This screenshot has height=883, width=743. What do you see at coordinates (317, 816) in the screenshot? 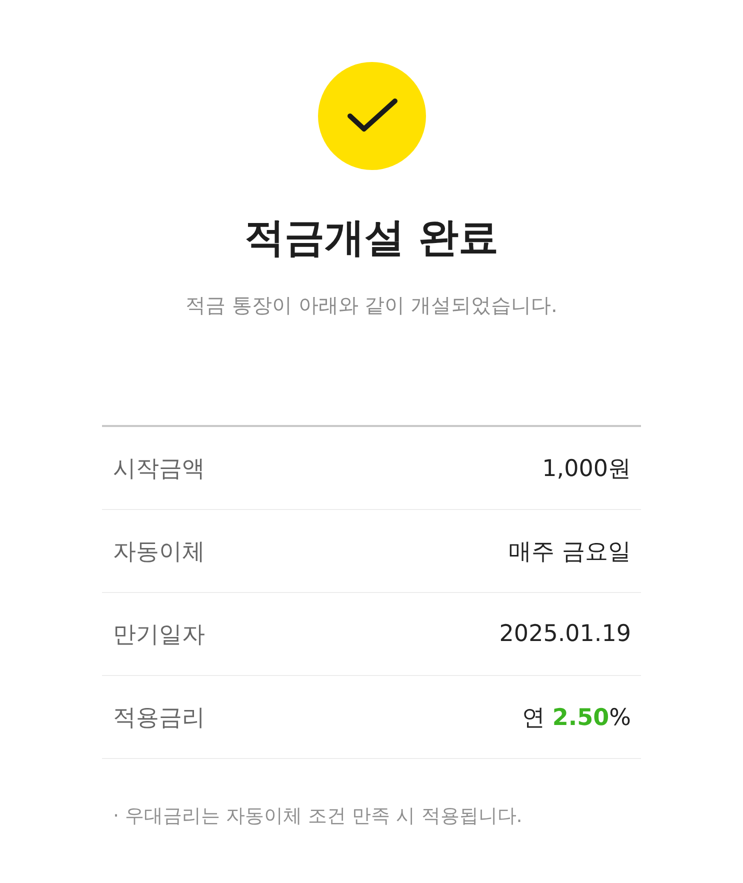
I see `note-text: · 우대금리는 자동이체 조건 만족 시 적용됩니다.` at bounding box center [317, 816].